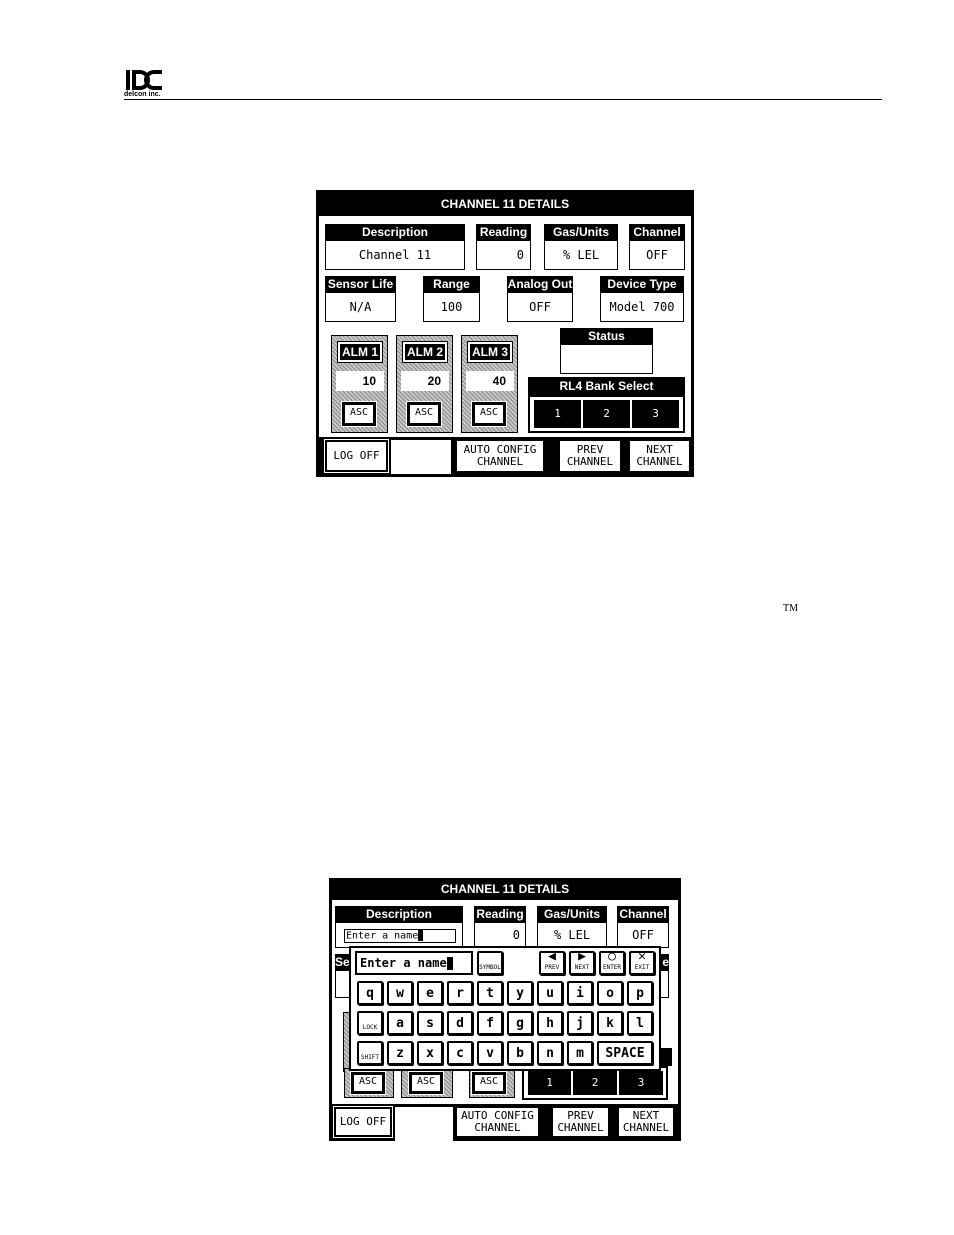 Image resolution: width=954 pixels, height=1235 pixels. Describe the element at coordinates (400, 993) in the screenshot. I see `key-w: w` at that location.